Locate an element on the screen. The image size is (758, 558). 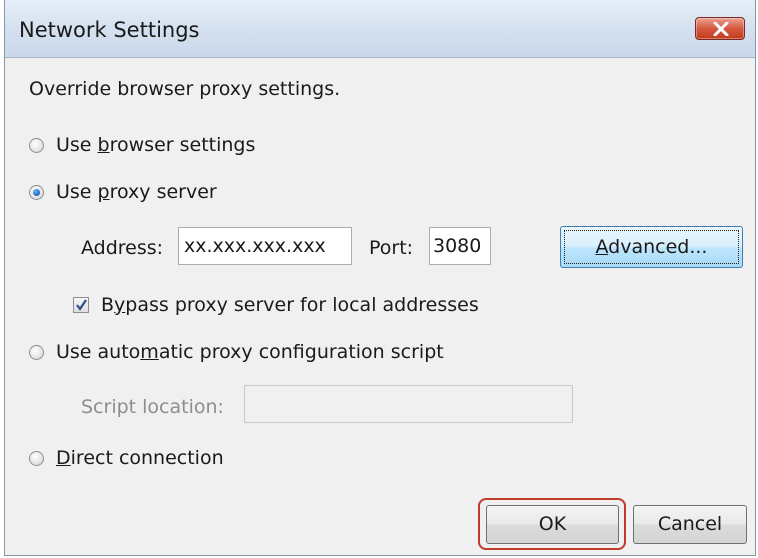
close-icon is located at coordinates (721, 29).